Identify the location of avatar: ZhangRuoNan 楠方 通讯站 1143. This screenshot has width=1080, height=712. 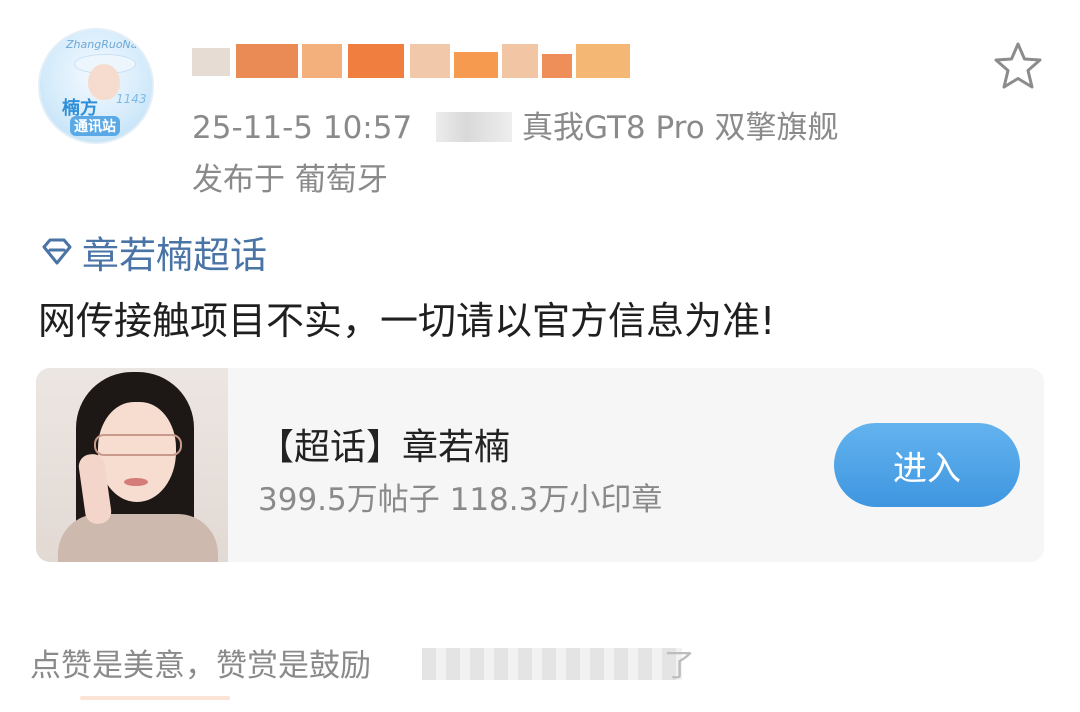
(96, 86).